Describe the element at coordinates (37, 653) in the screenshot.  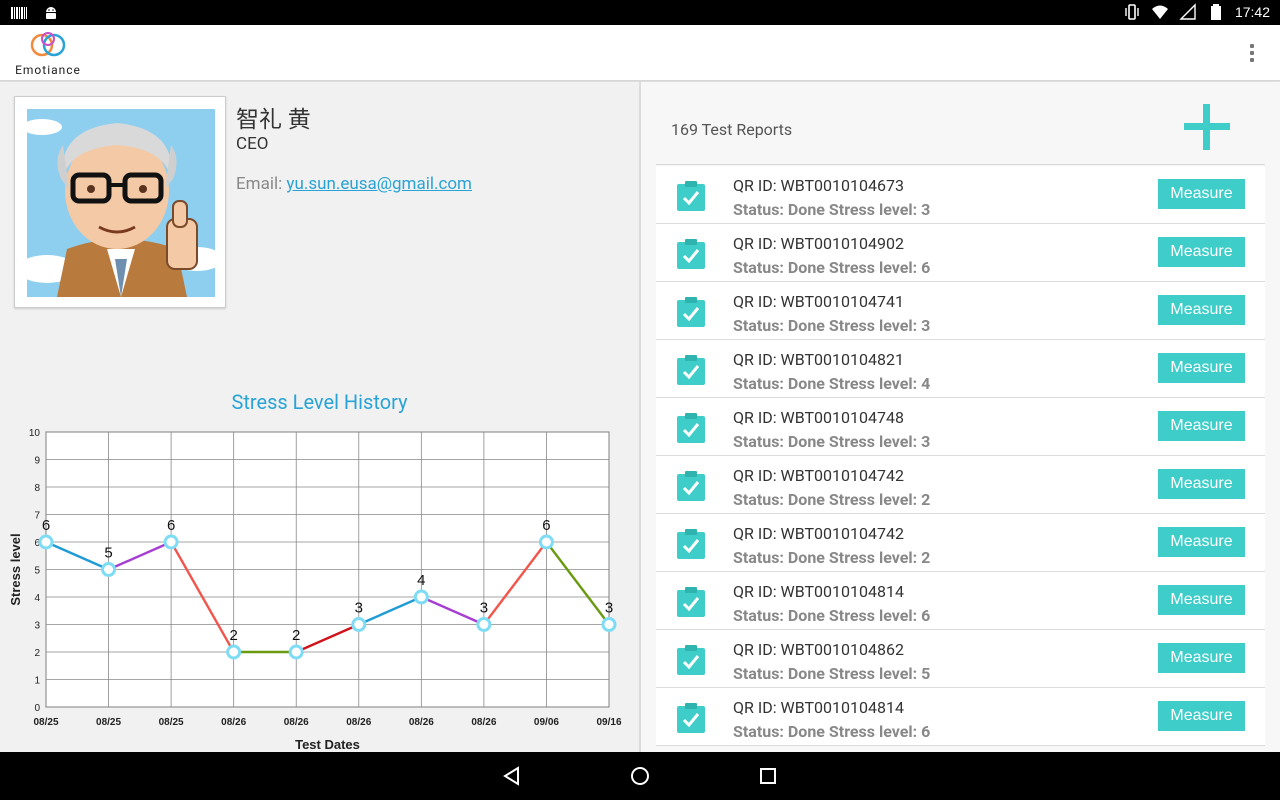
I see `y-tick-label: 2` at that location.